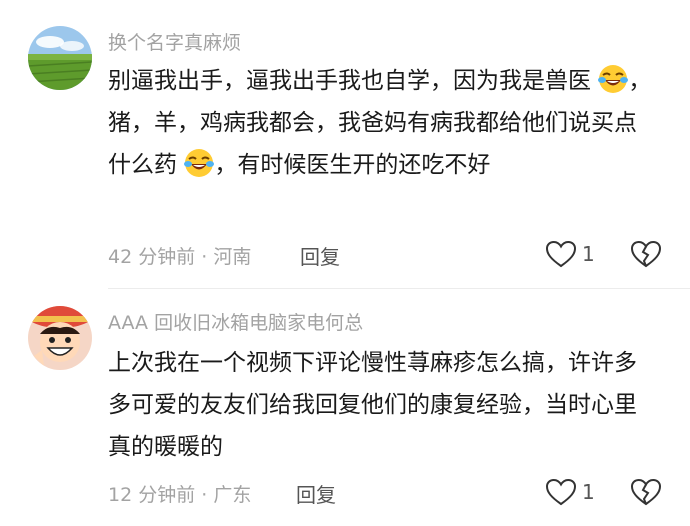  What do you see at coordinates (180, 495) in the screenshot?
I see `time-location: 12 分钟前 · 广东` at bounding box center [180, 495].